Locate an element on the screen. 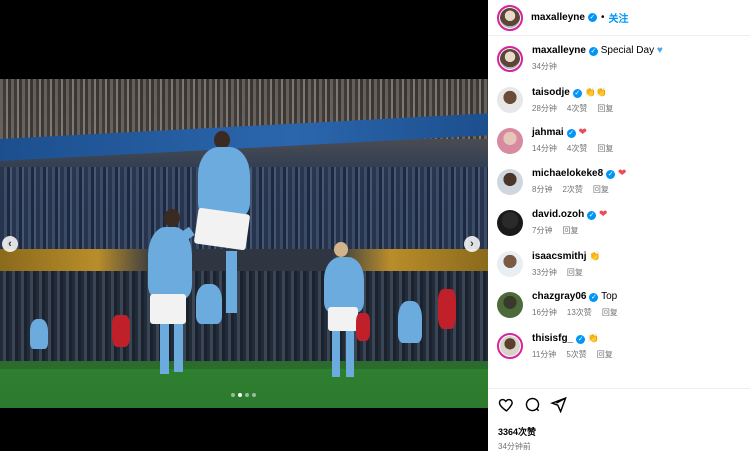 The image size is (750, 451). comment-likes: 2次赞 is located at coordinates (572, 189).